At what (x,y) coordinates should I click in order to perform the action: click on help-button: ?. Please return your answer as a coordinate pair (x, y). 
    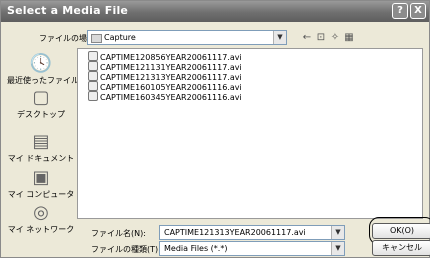
    Looking at the image, I should click on (400, 11).